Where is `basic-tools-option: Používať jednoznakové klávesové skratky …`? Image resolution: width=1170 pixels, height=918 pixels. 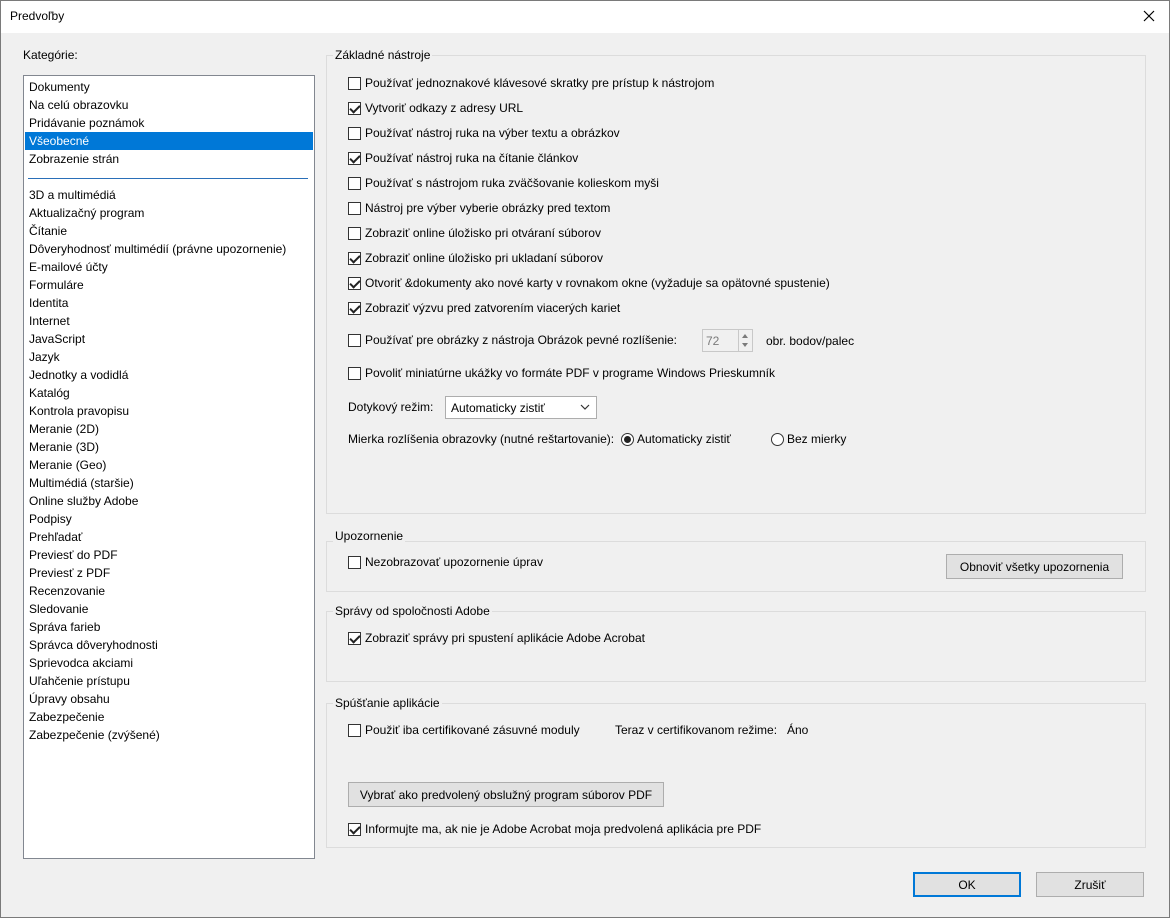
basic-tools-option: Používať jednoznakové klávesové skratky … is located at coordinates (531, 83).